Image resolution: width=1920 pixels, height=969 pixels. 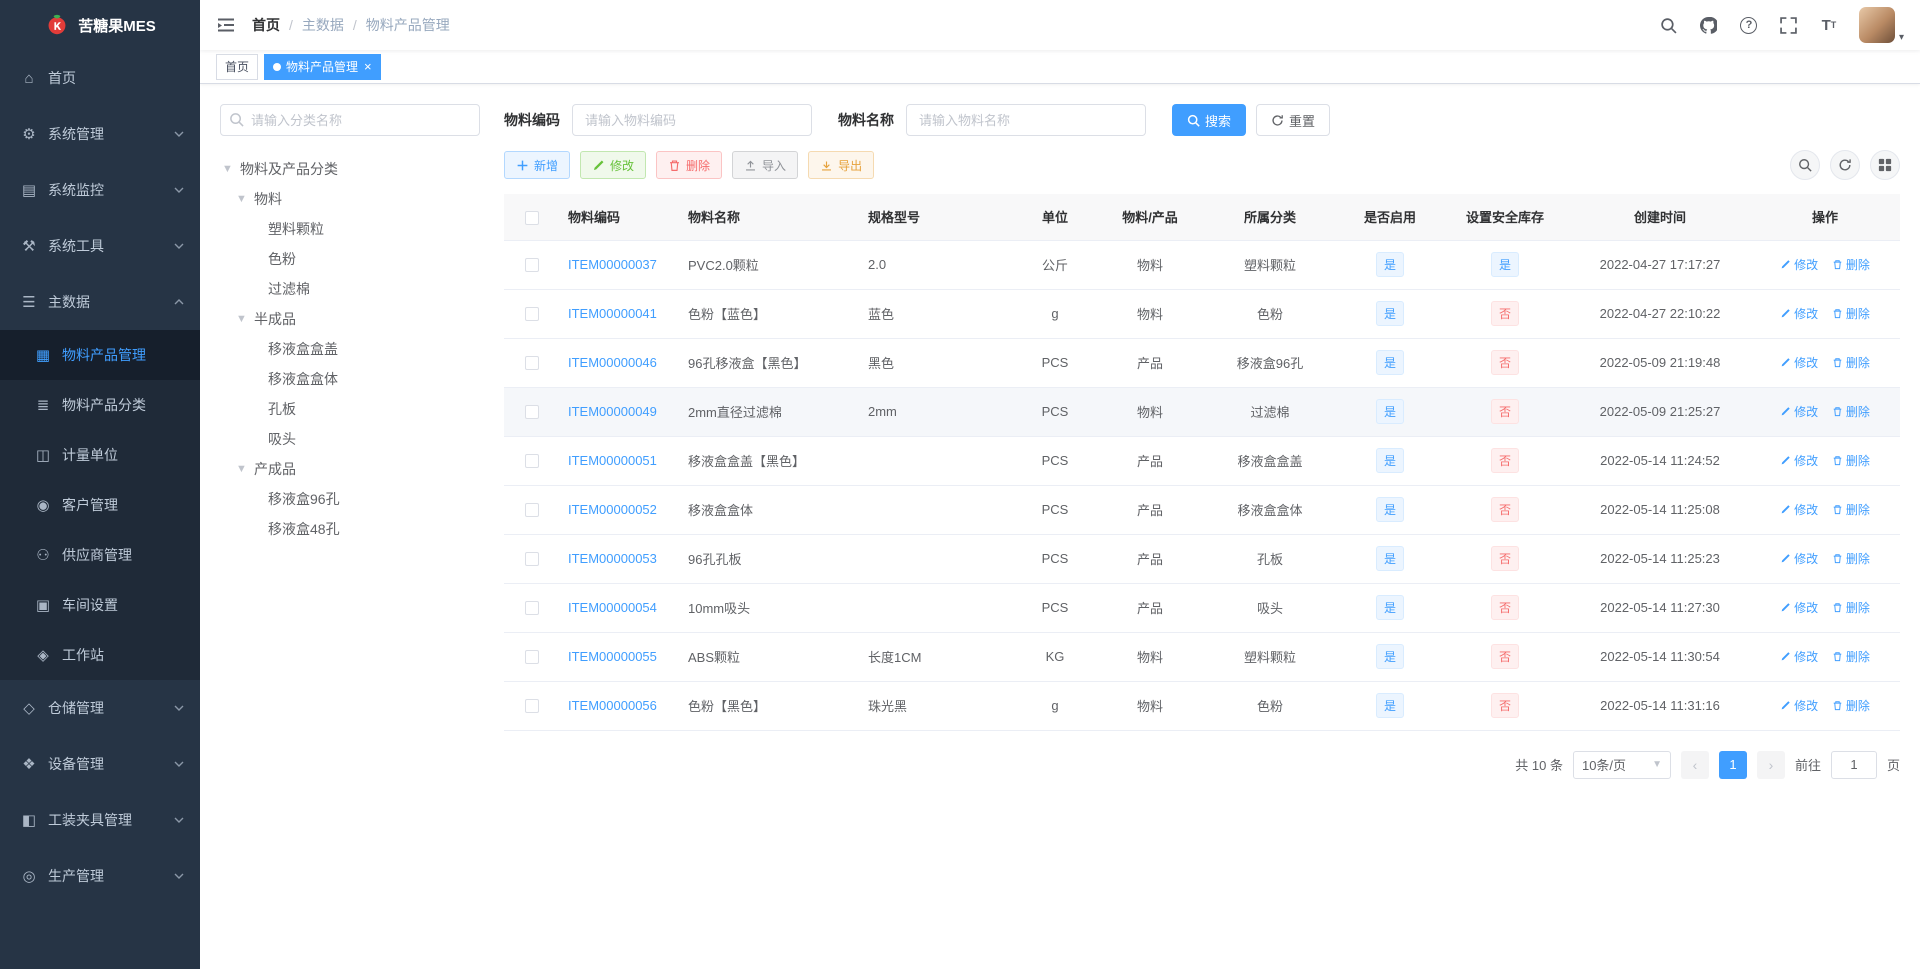 What do you see at coordinates (100, 78) in the screenshot?
I see `sidebar-item-home: ⌂ 首页` at bounding box center [100, 78].